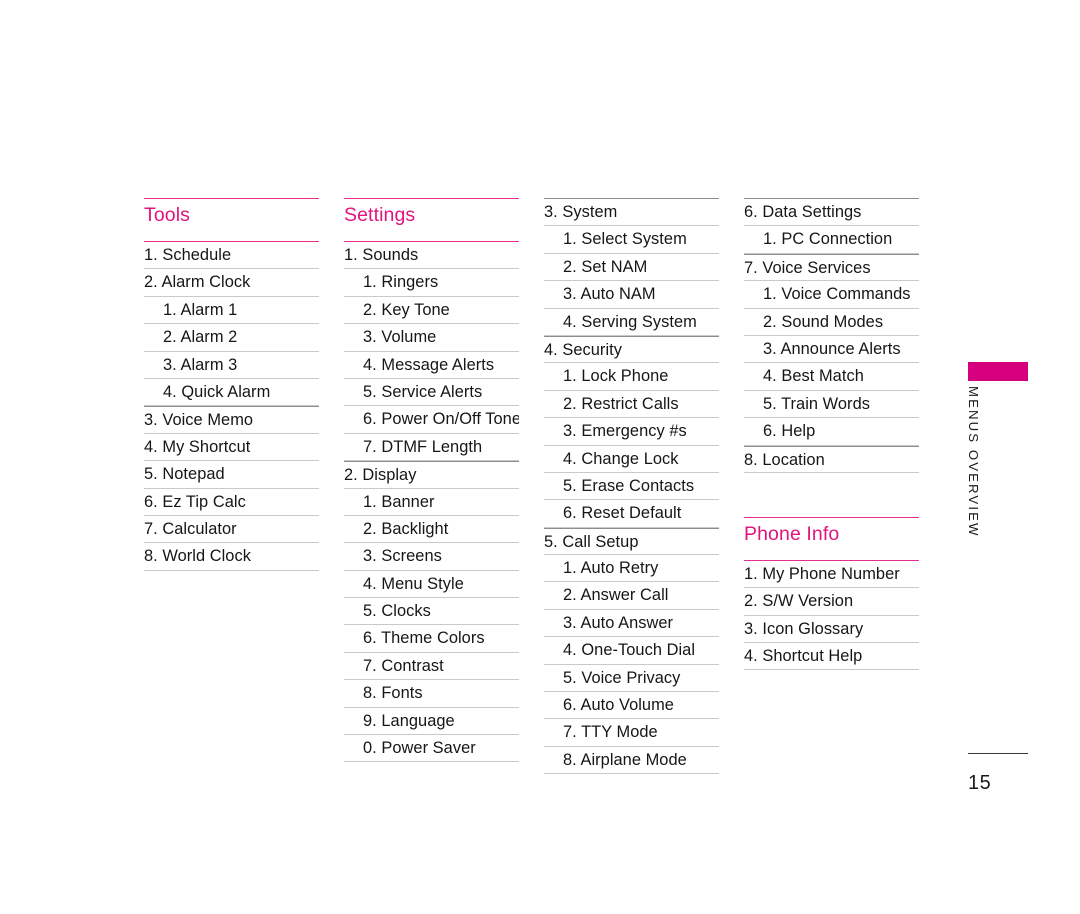  I want to click on menu-item: 5. Call Setup, so click(631, 541).